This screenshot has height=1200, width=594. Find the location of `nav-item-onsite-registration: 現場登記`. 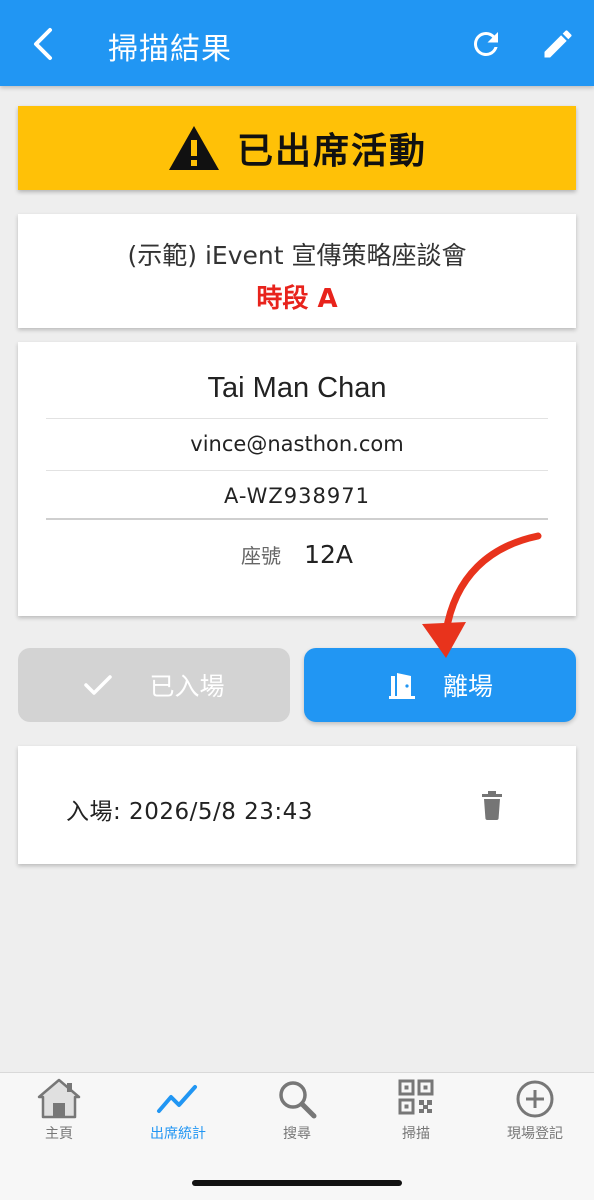

nav-item-onsite-registration: 現場登記 is located at coordinates (535, 1113).